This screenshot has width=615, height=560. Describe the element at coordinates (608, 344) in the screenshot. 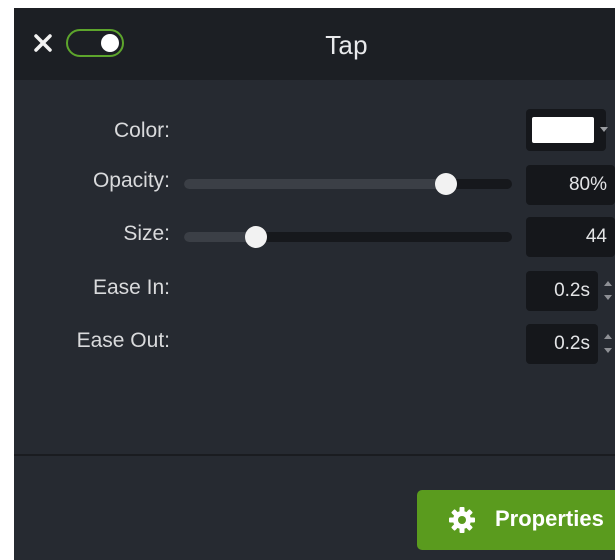

I see `ease-out-stepper` at that location.